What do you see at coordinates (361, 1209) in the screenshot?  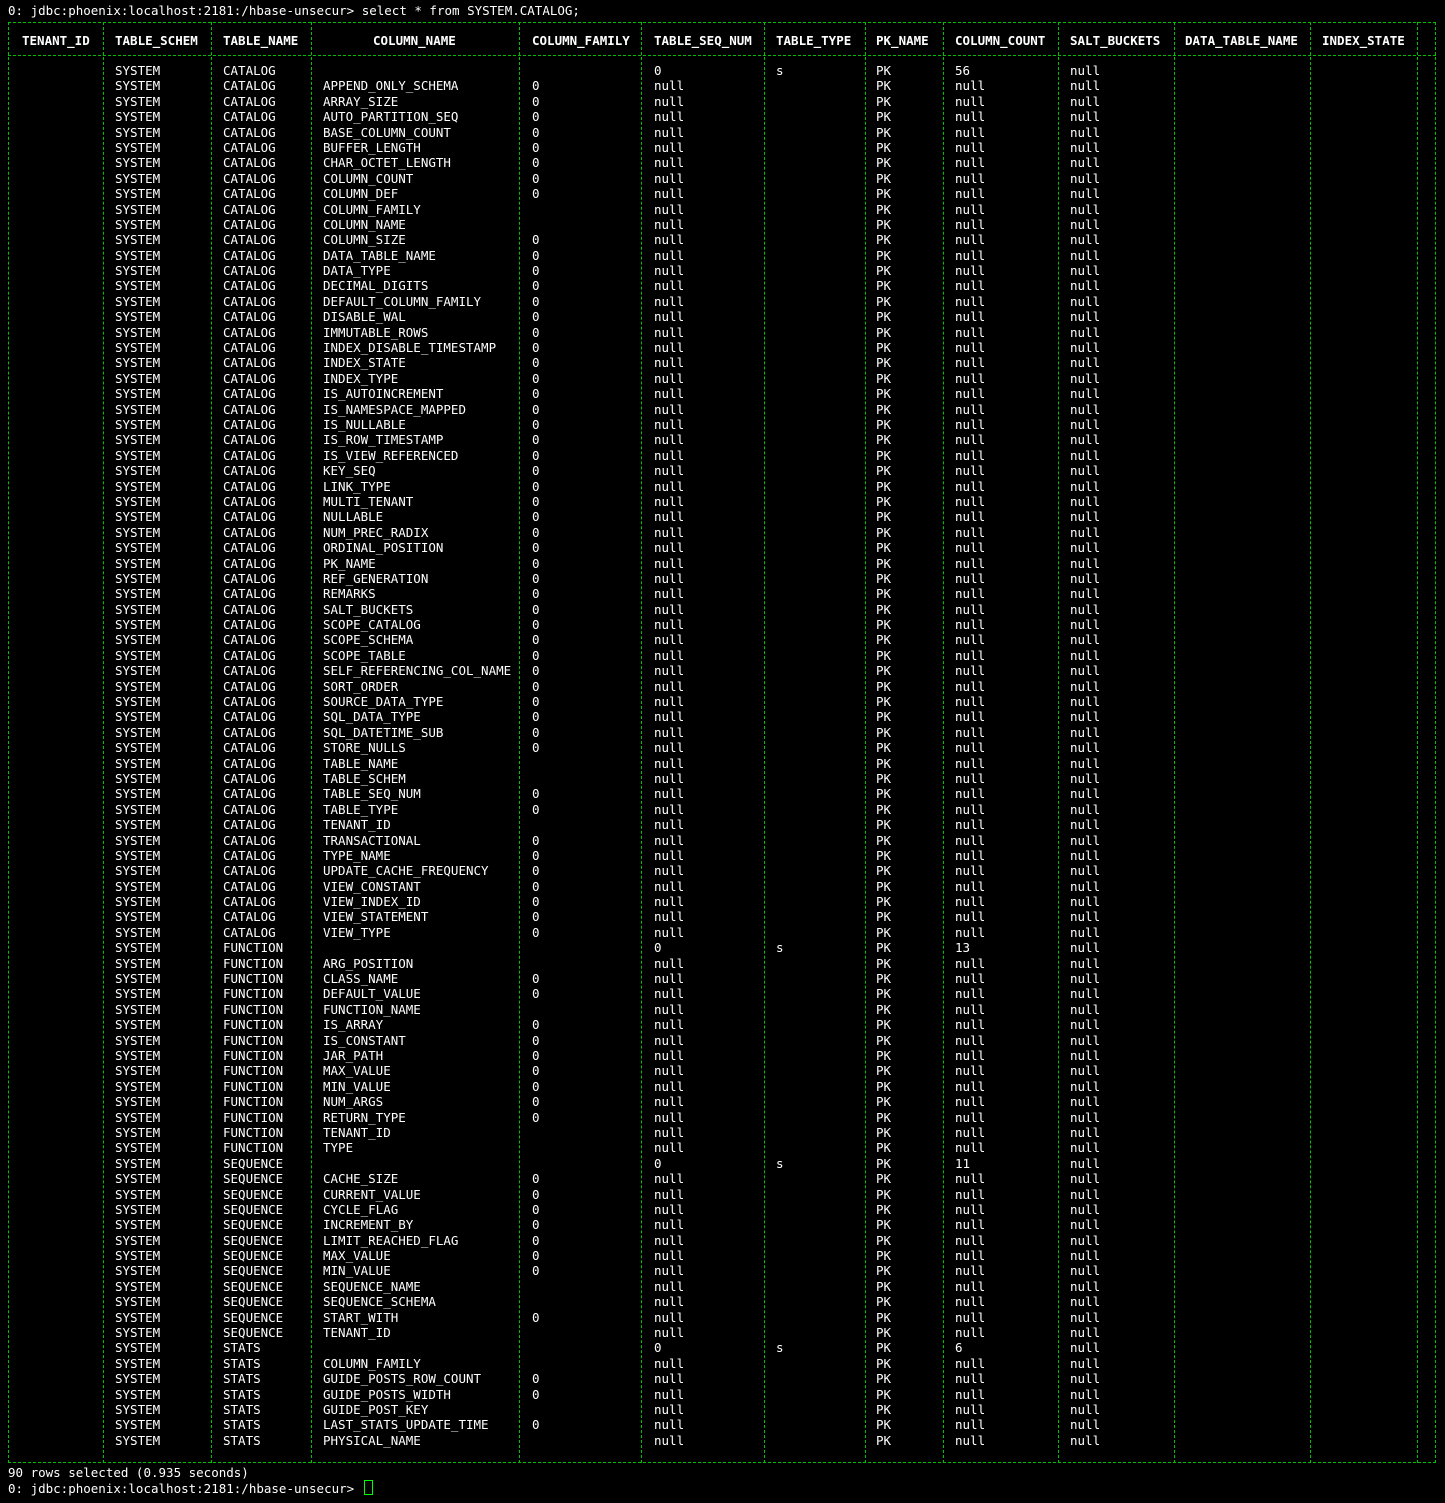 I see `cell-column-name: CYCLE_FLAG` at bounding box center [361, 1209].